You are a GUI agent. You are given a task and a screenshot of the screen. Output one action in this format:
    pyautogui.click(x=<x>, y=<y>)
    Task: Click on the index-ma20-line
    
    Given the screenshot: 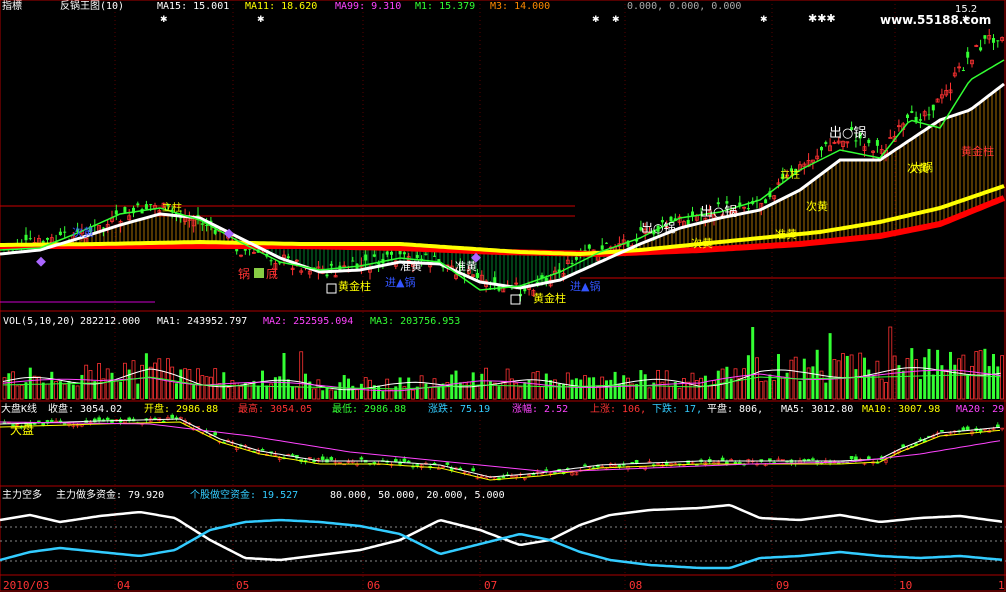 What is the action you would take?
    pyautogui.click(x=500, y=447)
    